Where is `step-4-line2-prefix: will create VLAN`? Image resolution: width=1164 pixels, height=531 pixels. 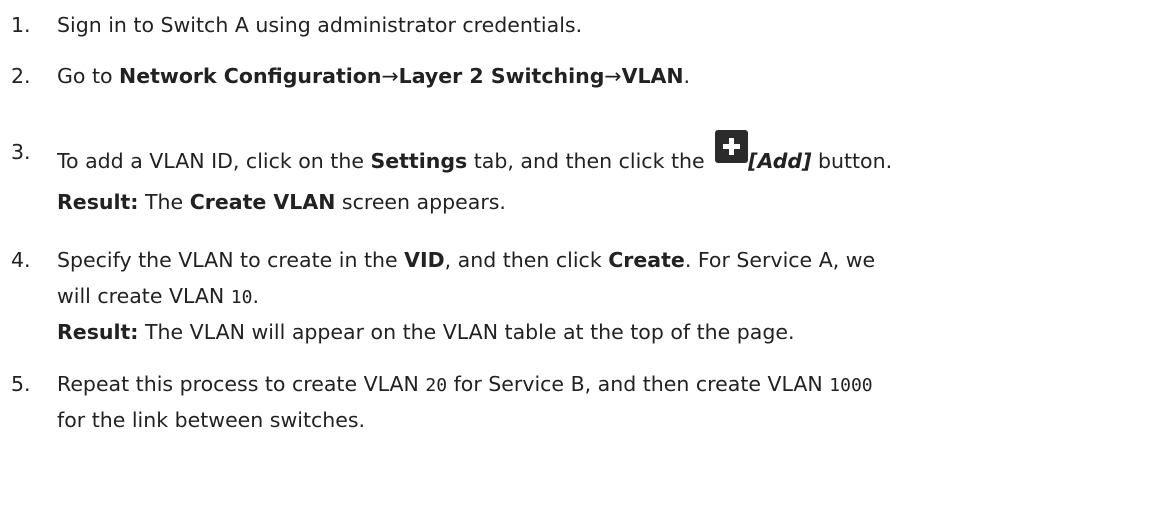 step-4-line2-prefix: will create VLAN is located at coordinates (144, 296).